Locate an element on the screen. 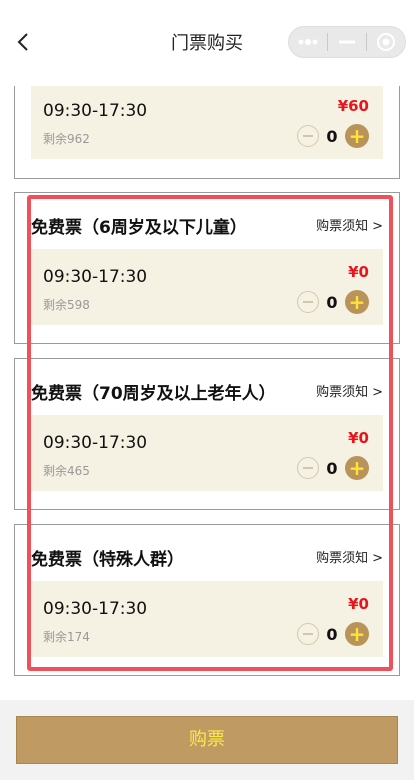 This screenshot has width=414, height=780. close-button is located at coordinates (386, 42).